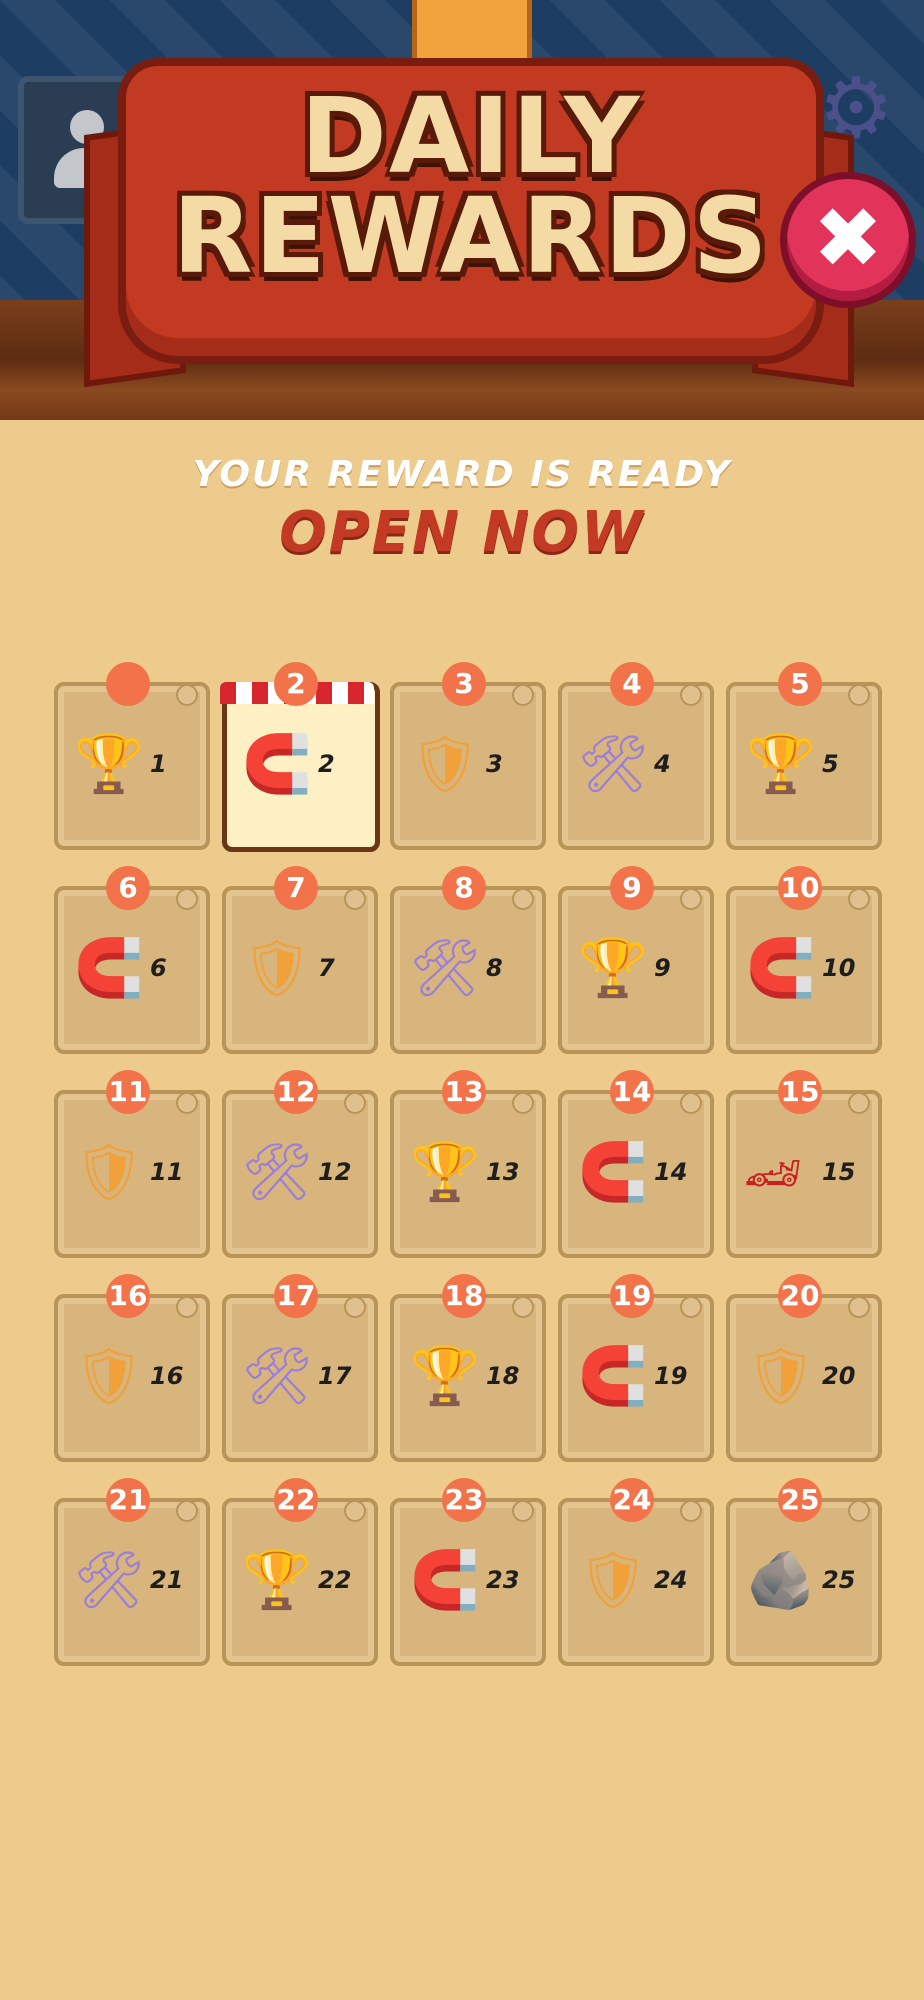  Describe the element at coordinates (128, 1500) in the screenshot. I see `day-badge: 21` at that location.